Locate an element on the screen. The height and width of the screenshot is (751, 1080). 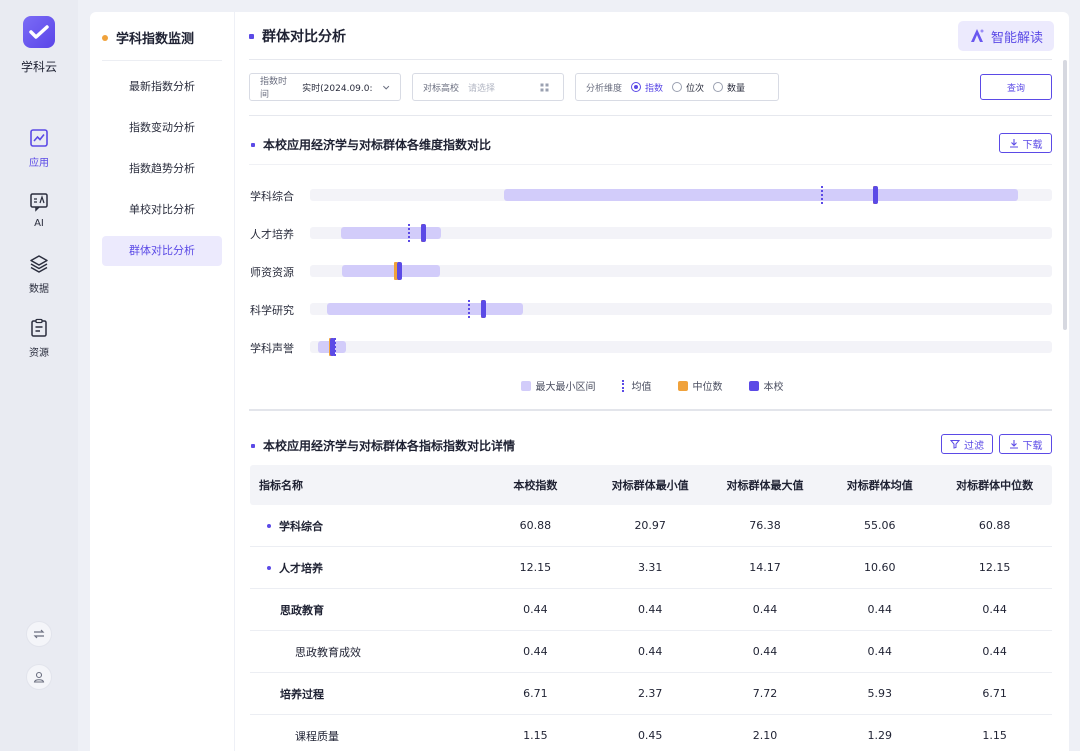
sidebar-item-latest: 最新指数分析 is located at coordinates (162, 87).